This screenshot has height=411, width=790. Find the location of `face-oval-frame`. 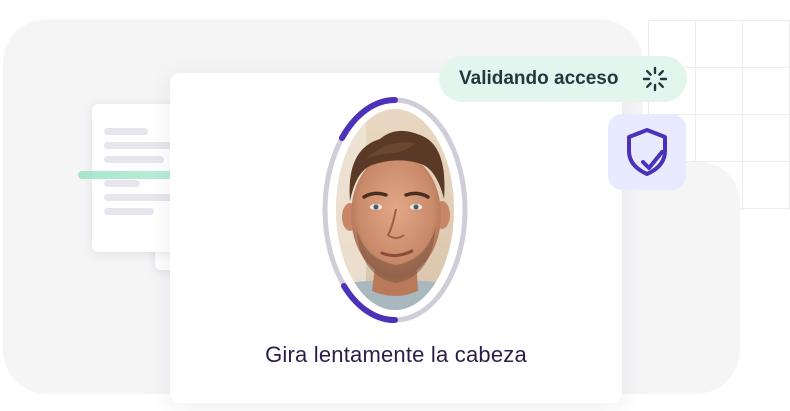

face-oval-frame is located at coordinates (395, 210).